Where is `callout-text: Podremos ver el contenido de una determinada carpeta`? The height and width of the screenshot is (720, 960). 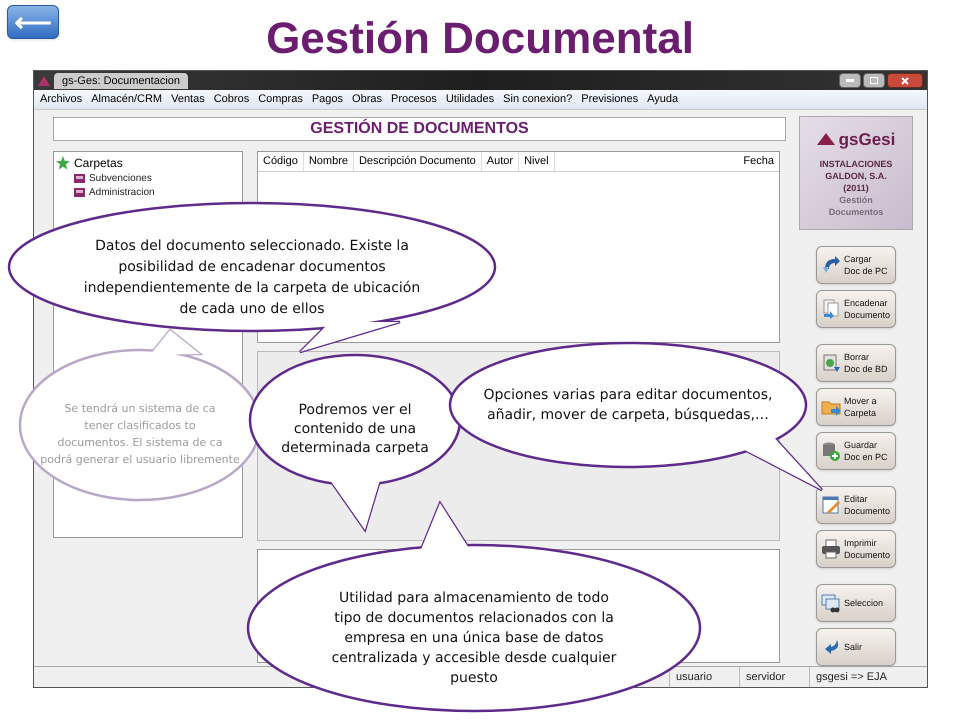
callout-text: Podremos ver el contenido de una determinada carpeta is located at coordinates (355, 429).